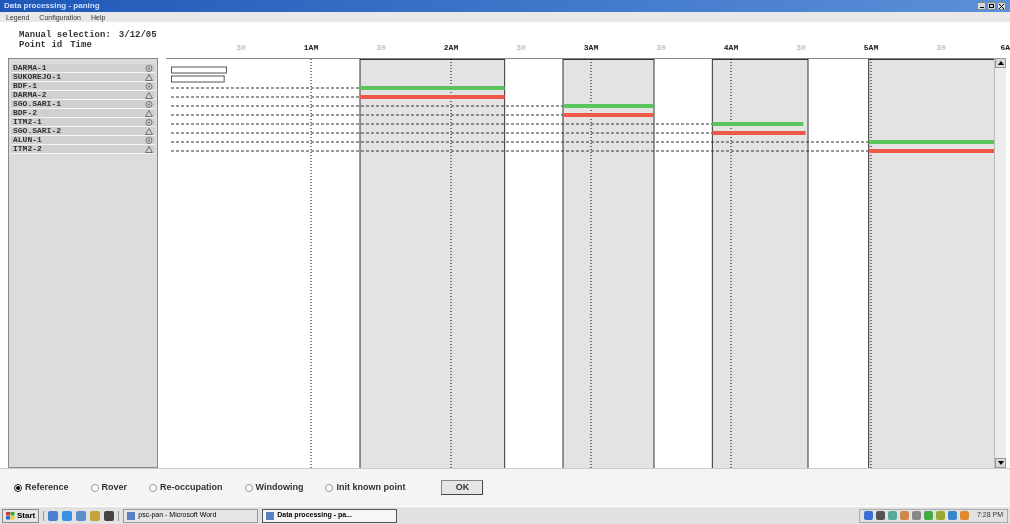 The width and height of the screenshot is (1010, 524). I want to click on windows-logo-icon, so click(10, 515).